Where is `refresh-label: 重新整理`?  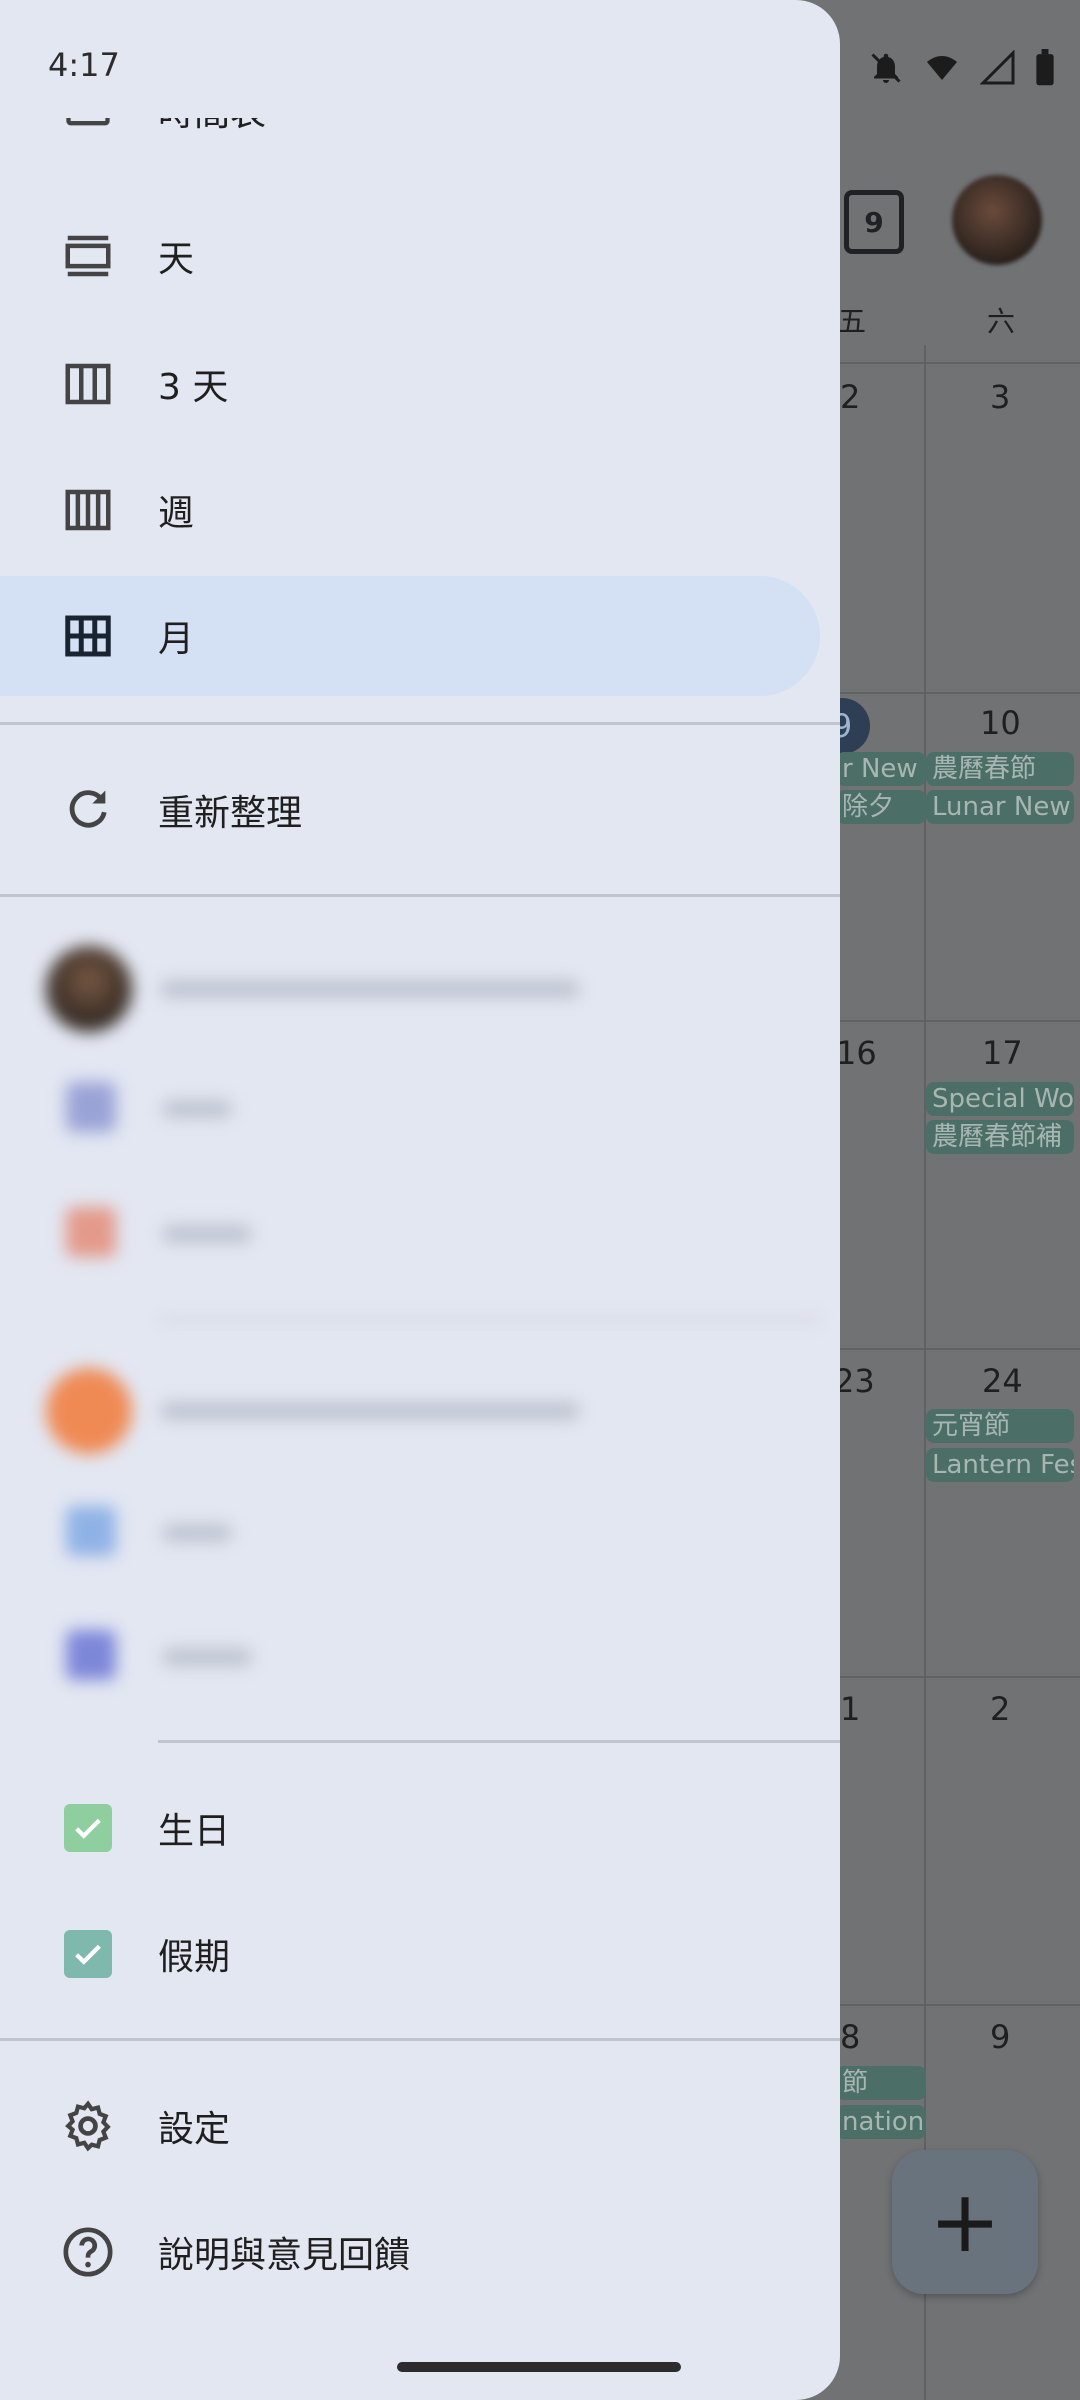 refresh-label: 重新整理 is located at coordinates (230, 813).